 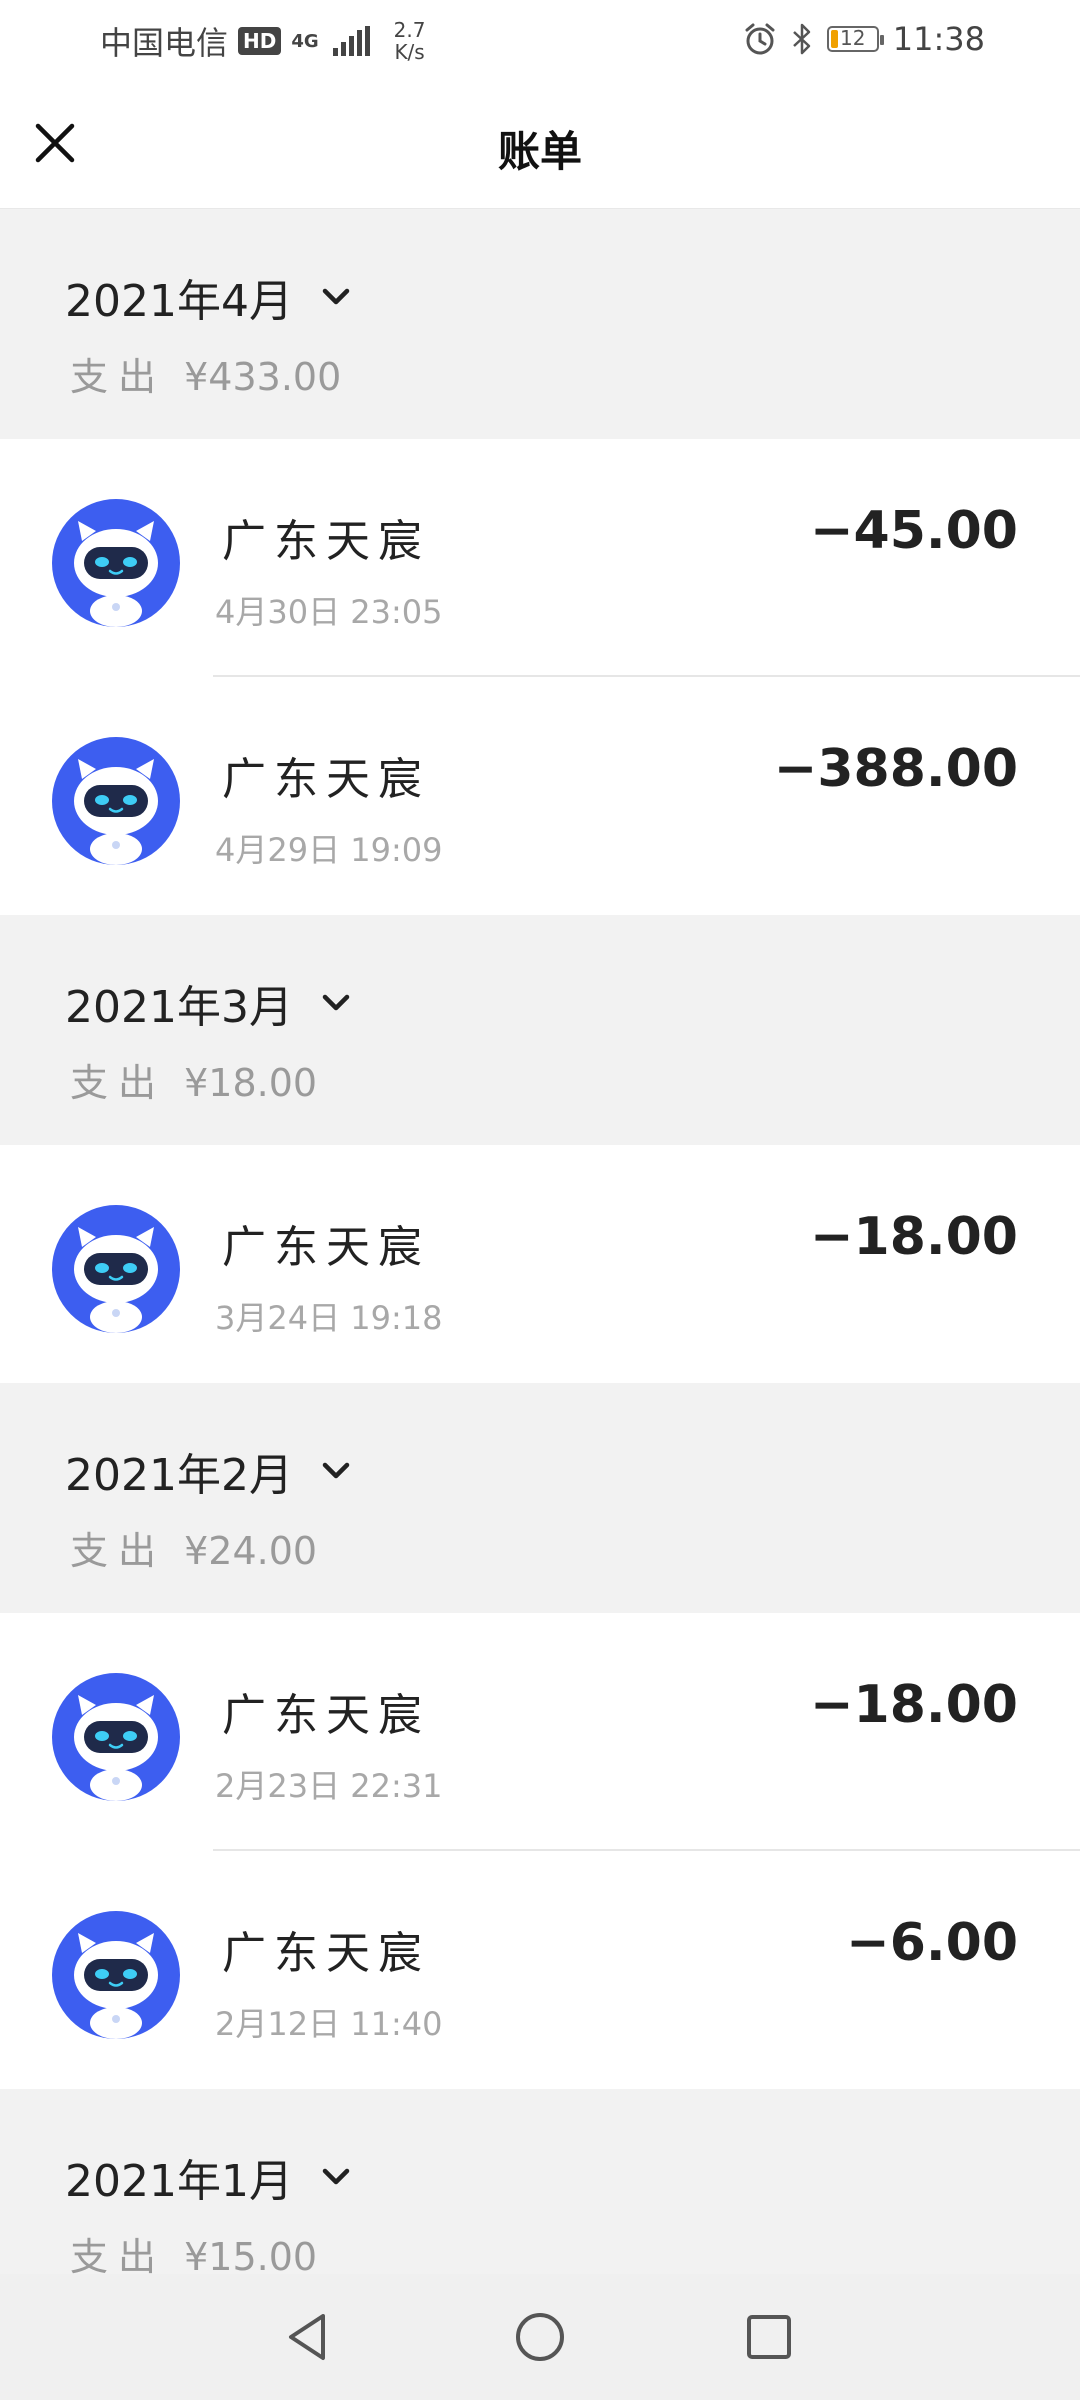 What do you see at coordinates (251, 1083) in the screenshot?
I see `summary-amount: ¥18.00` at bounding box center [251, 1083].